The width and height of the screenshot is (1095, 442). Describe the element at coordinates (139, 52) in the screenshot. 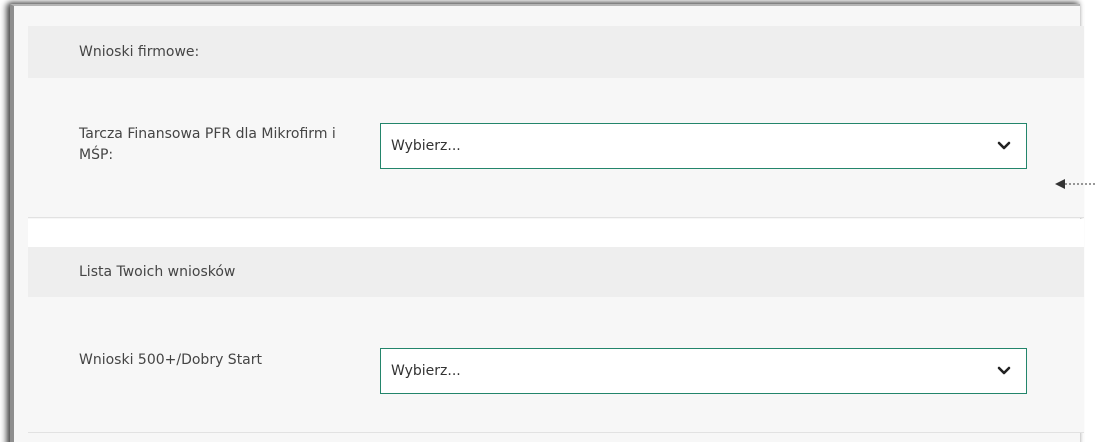

I see `section-title: Wnioski firmowe:` at that location.